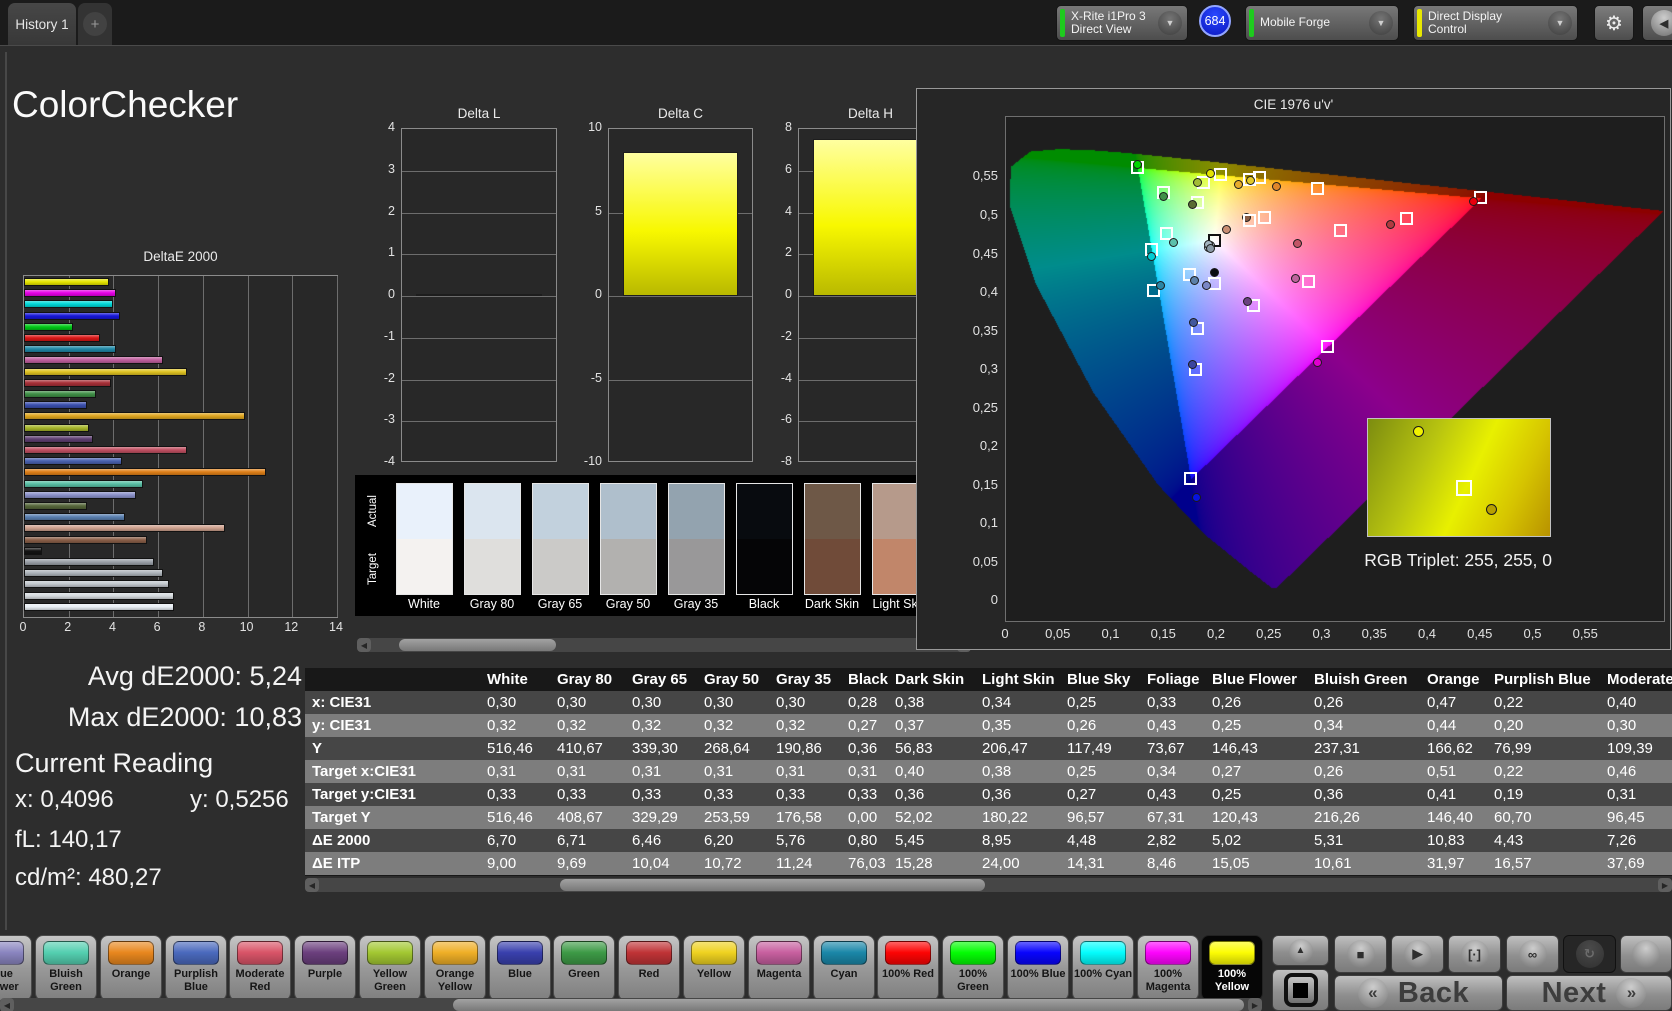  What do you see at coordinates (106, 371) in the screenshot?
I see `deltae-bar-yellow` at bounding box center [106, 371].